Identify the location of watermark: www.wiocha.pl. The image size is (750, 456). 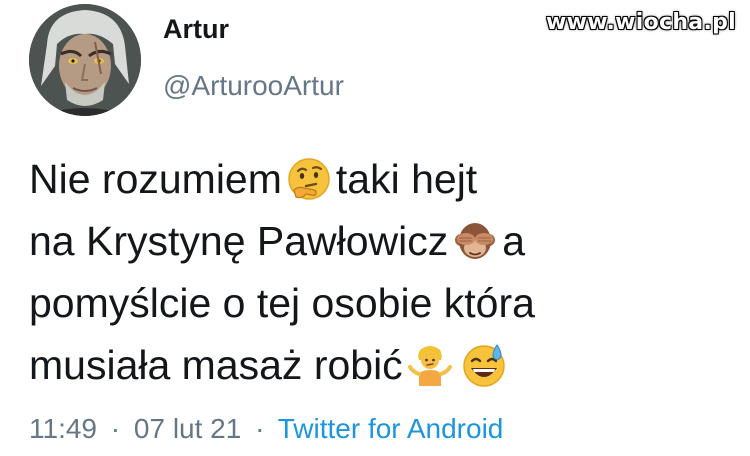
(641, 22).